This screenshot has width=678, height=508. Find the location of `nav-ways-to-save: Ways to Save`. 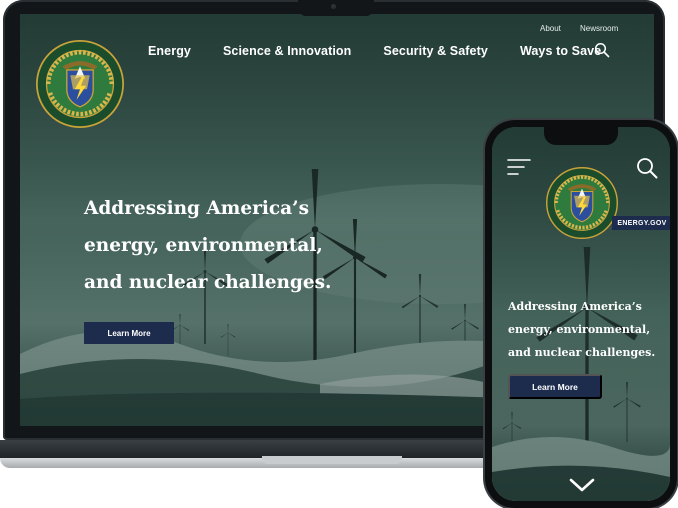

nav-ways-to-save: Ways to Save is located at coordinates (560, 51).